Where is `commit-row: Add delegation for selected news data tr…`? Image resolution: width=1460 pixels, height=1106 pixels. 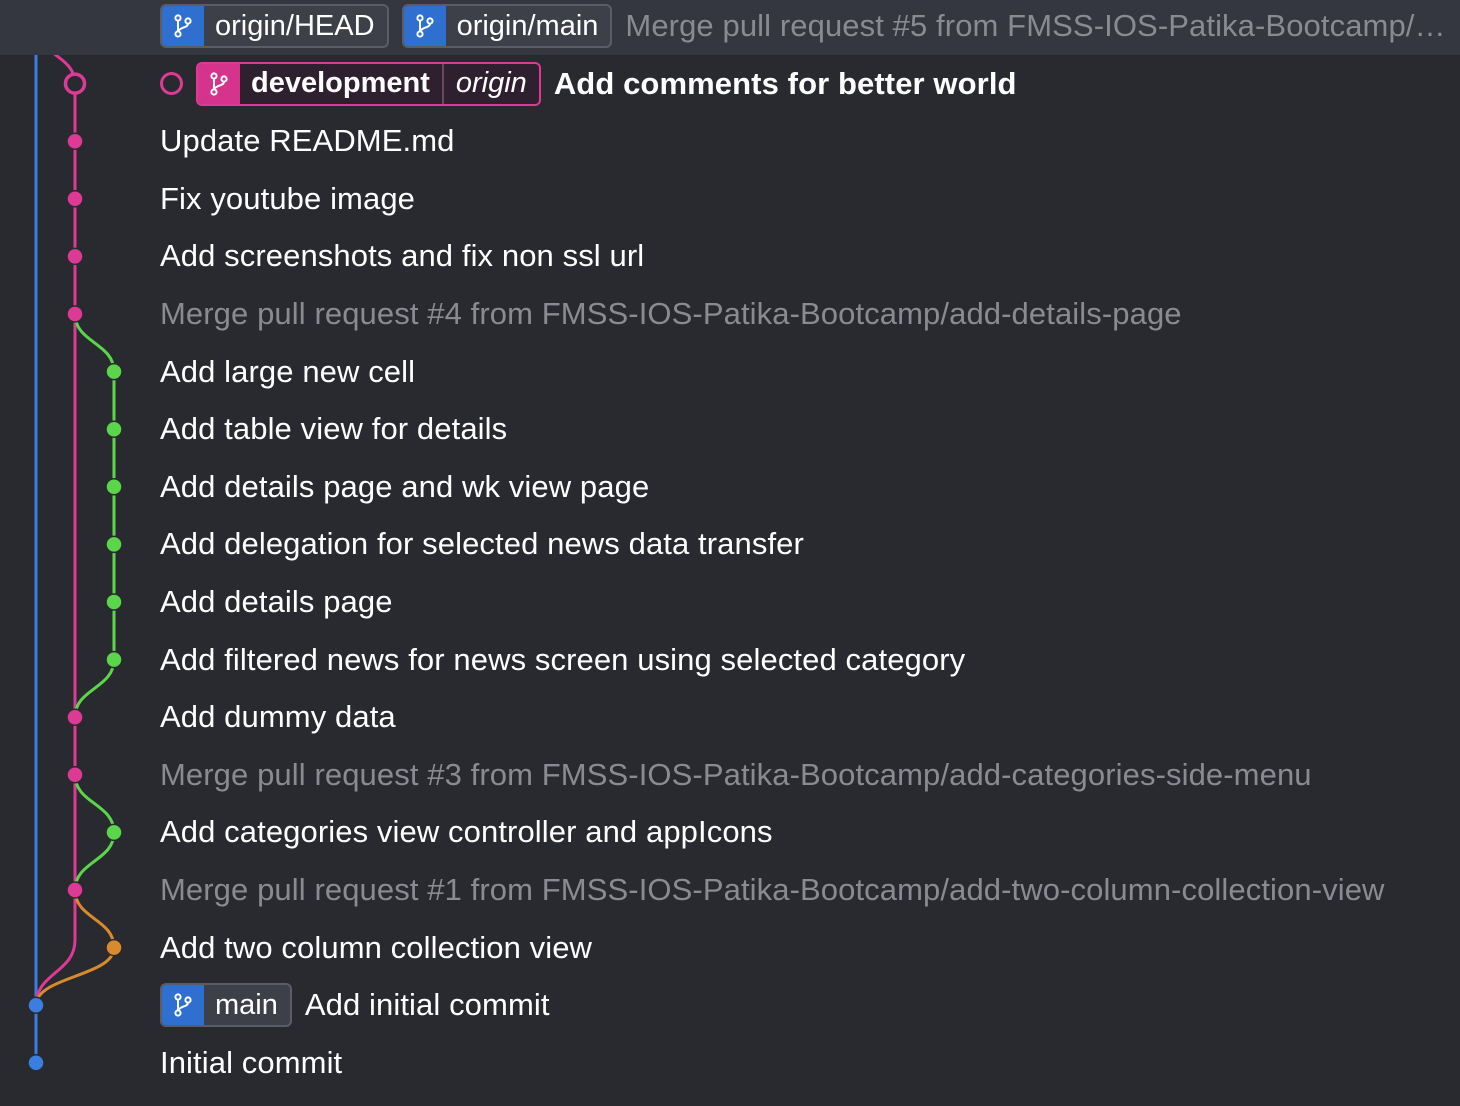 commit-row: Add delegation for selected news data tr… is located at coordinates (730, 545).